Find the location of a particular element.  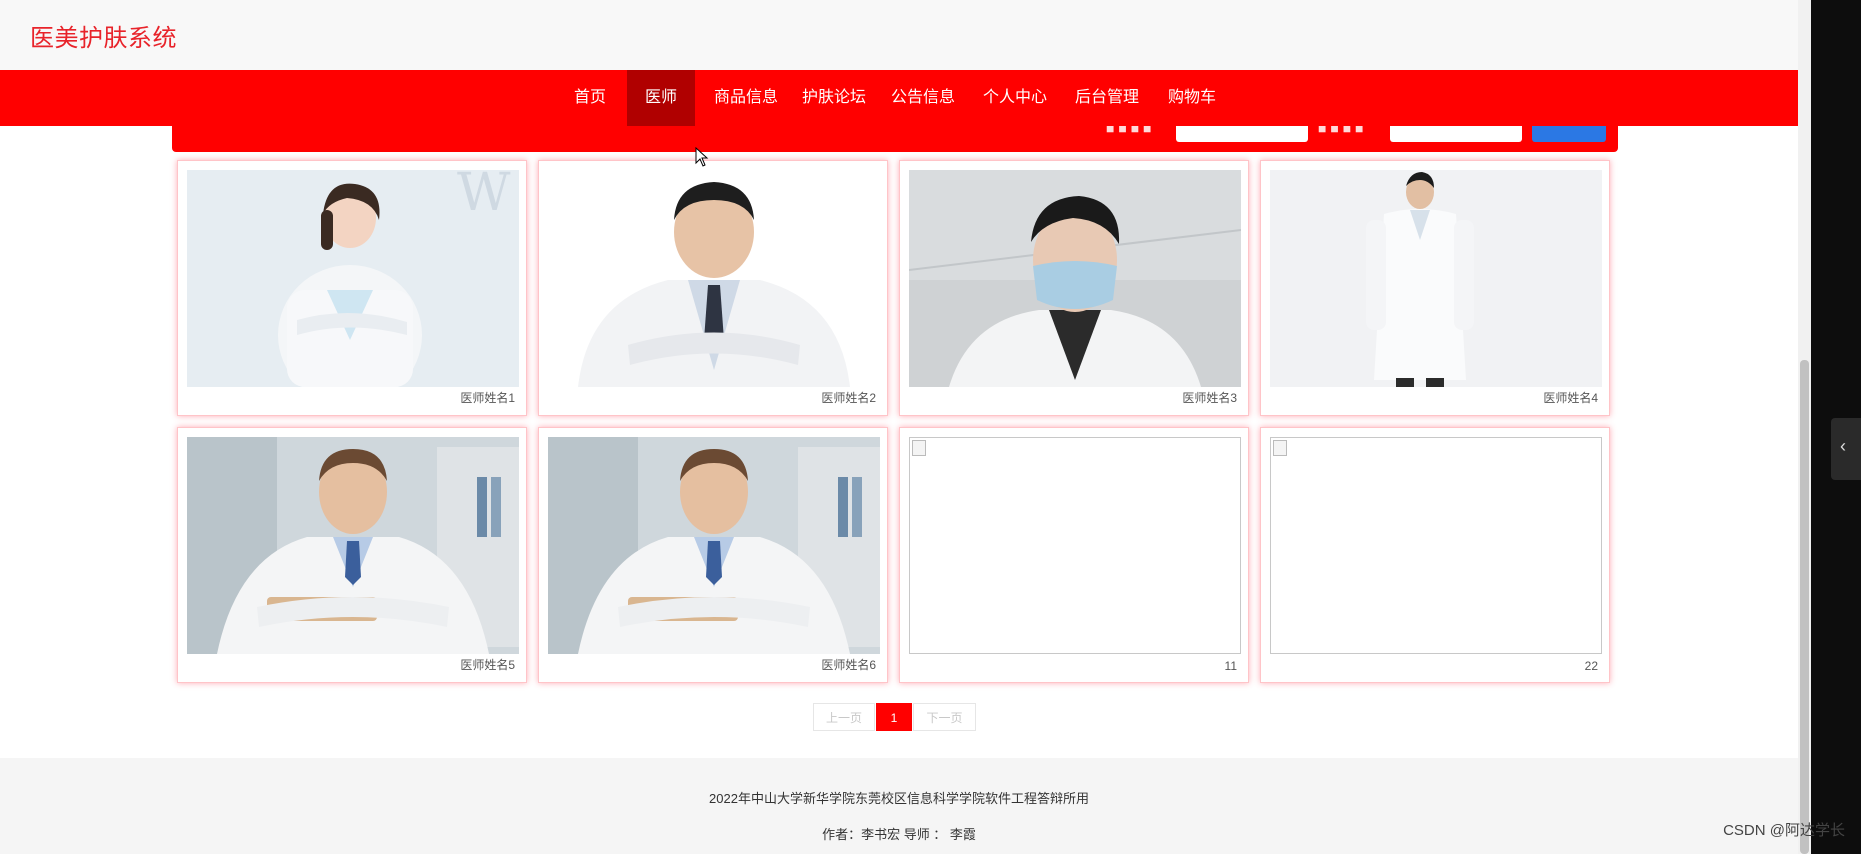

chevron-left-icon: ‹ is located at coordinates (1843, 446).